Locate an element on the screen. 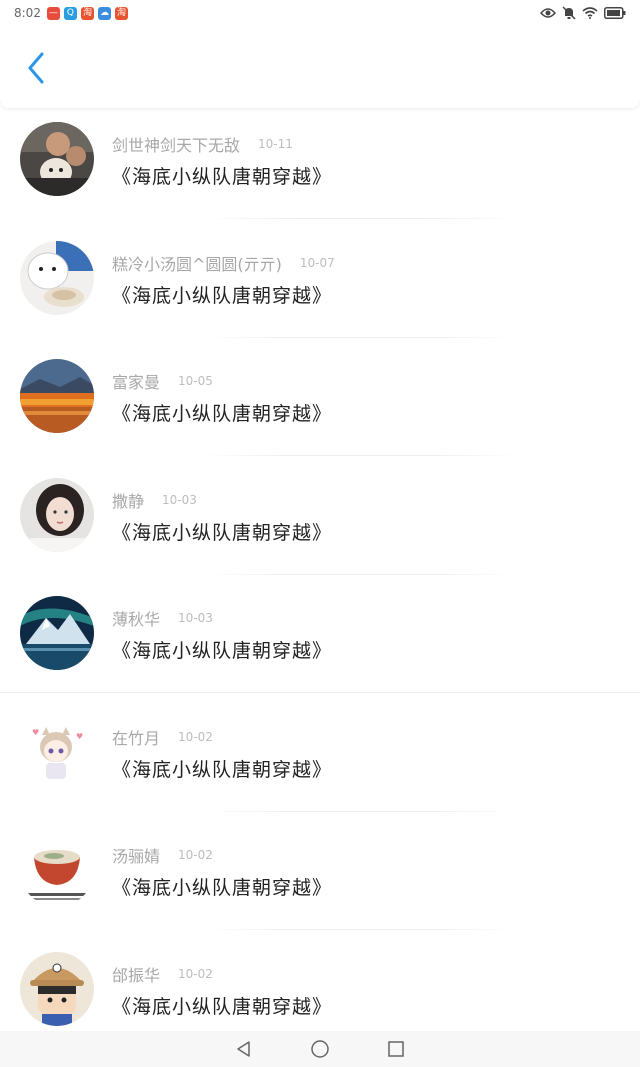  noodle-bowl-avatar is located at coordinates (57, 870).